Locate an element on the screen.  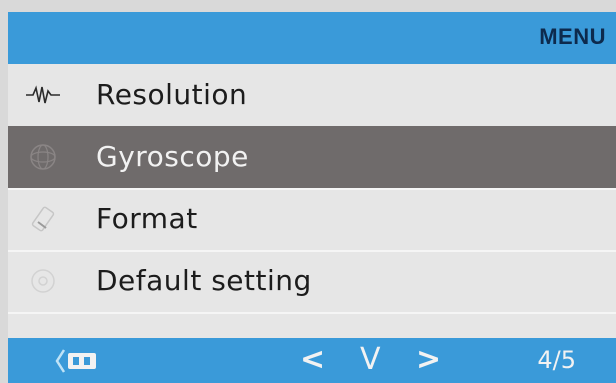
menu-item-label: Gyroscope is located at coordinates (172, 156).